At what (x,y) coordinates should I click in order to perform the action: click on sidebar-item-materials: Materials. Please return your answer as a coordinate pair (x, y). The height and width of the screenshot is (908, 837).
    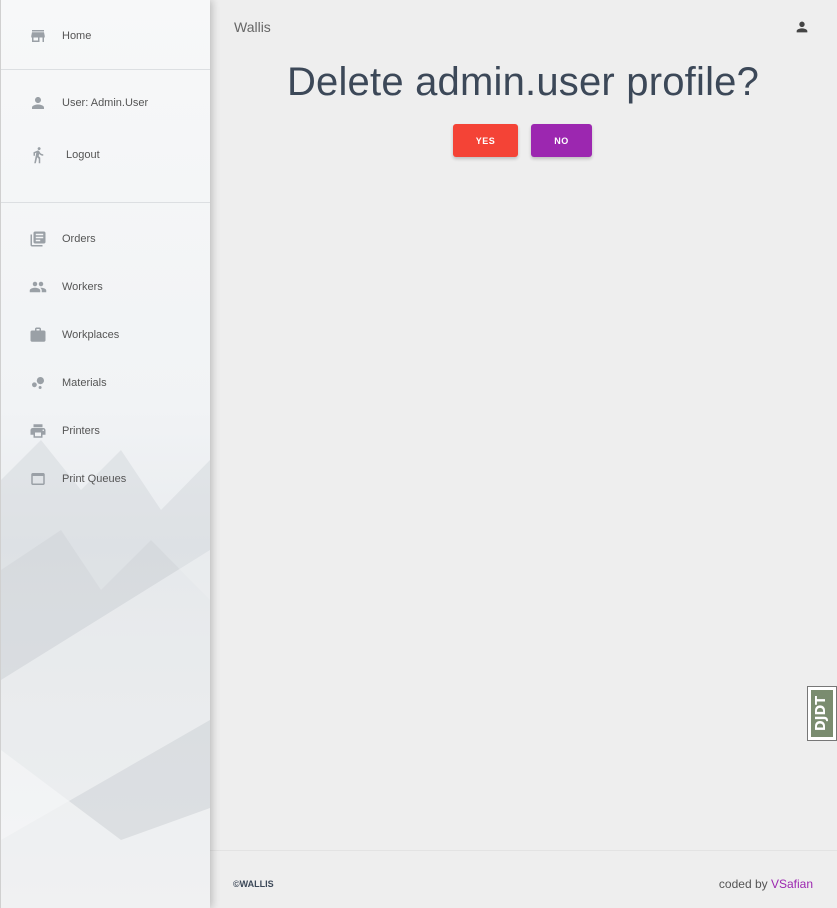
    Looking at the image, I should click on (105, 383).